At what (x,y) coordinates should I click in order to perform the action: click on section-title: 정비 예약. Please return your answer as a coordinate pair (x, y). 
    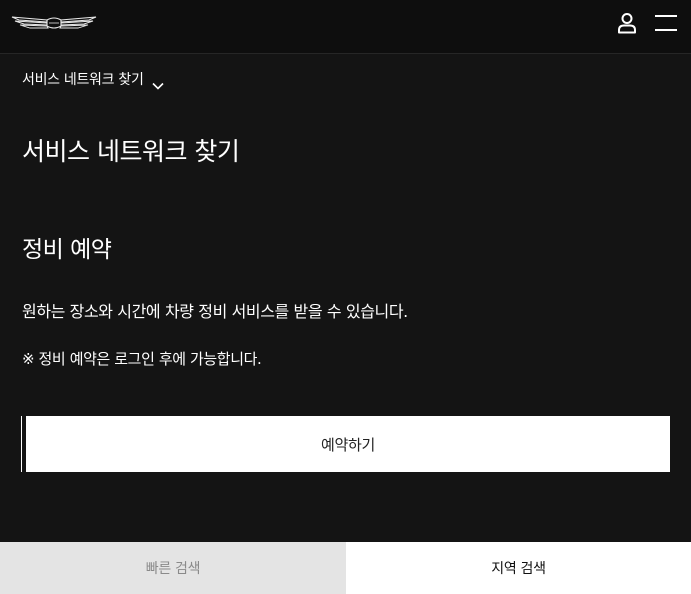
    Looking at the image, I should click on (67, 250).